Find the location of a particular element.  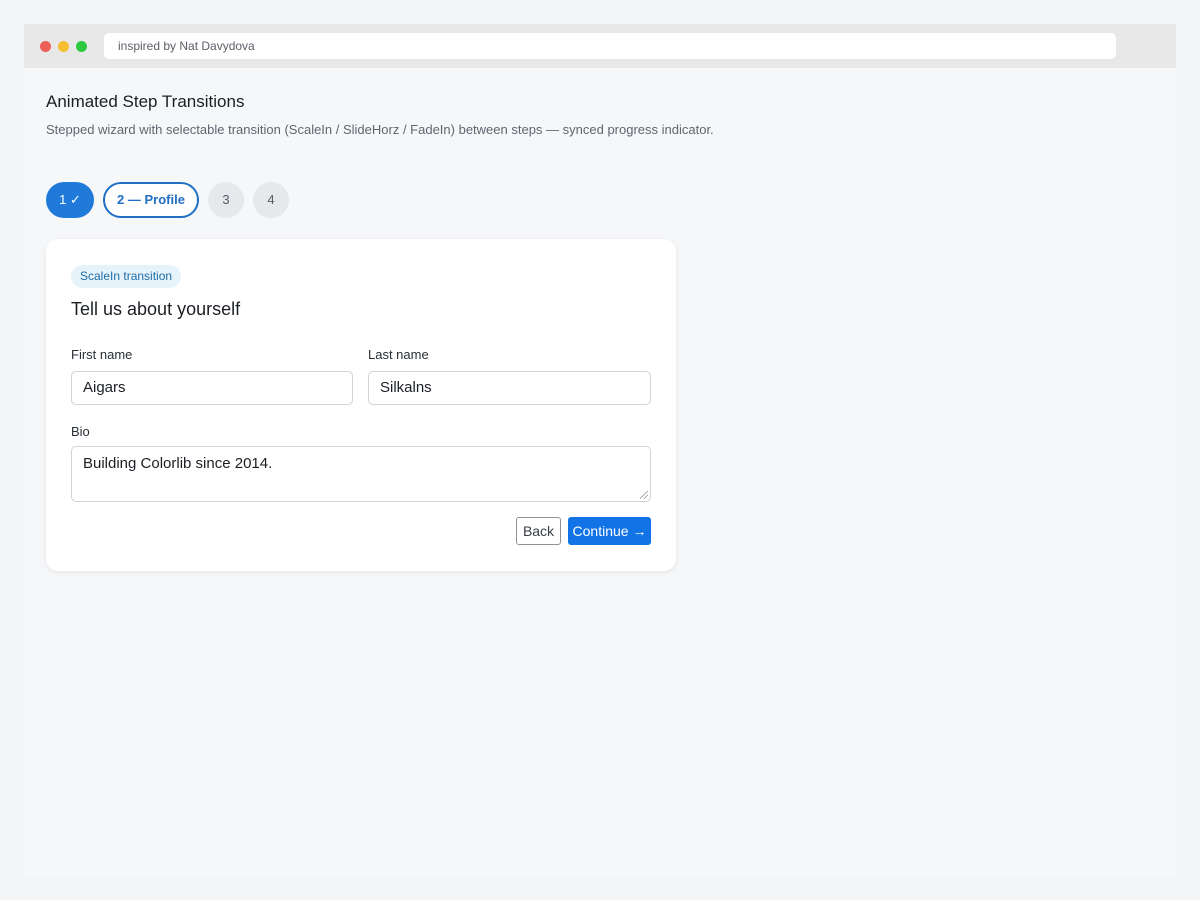

last-name-input: Silkalns is located at coordinates (509, 388).